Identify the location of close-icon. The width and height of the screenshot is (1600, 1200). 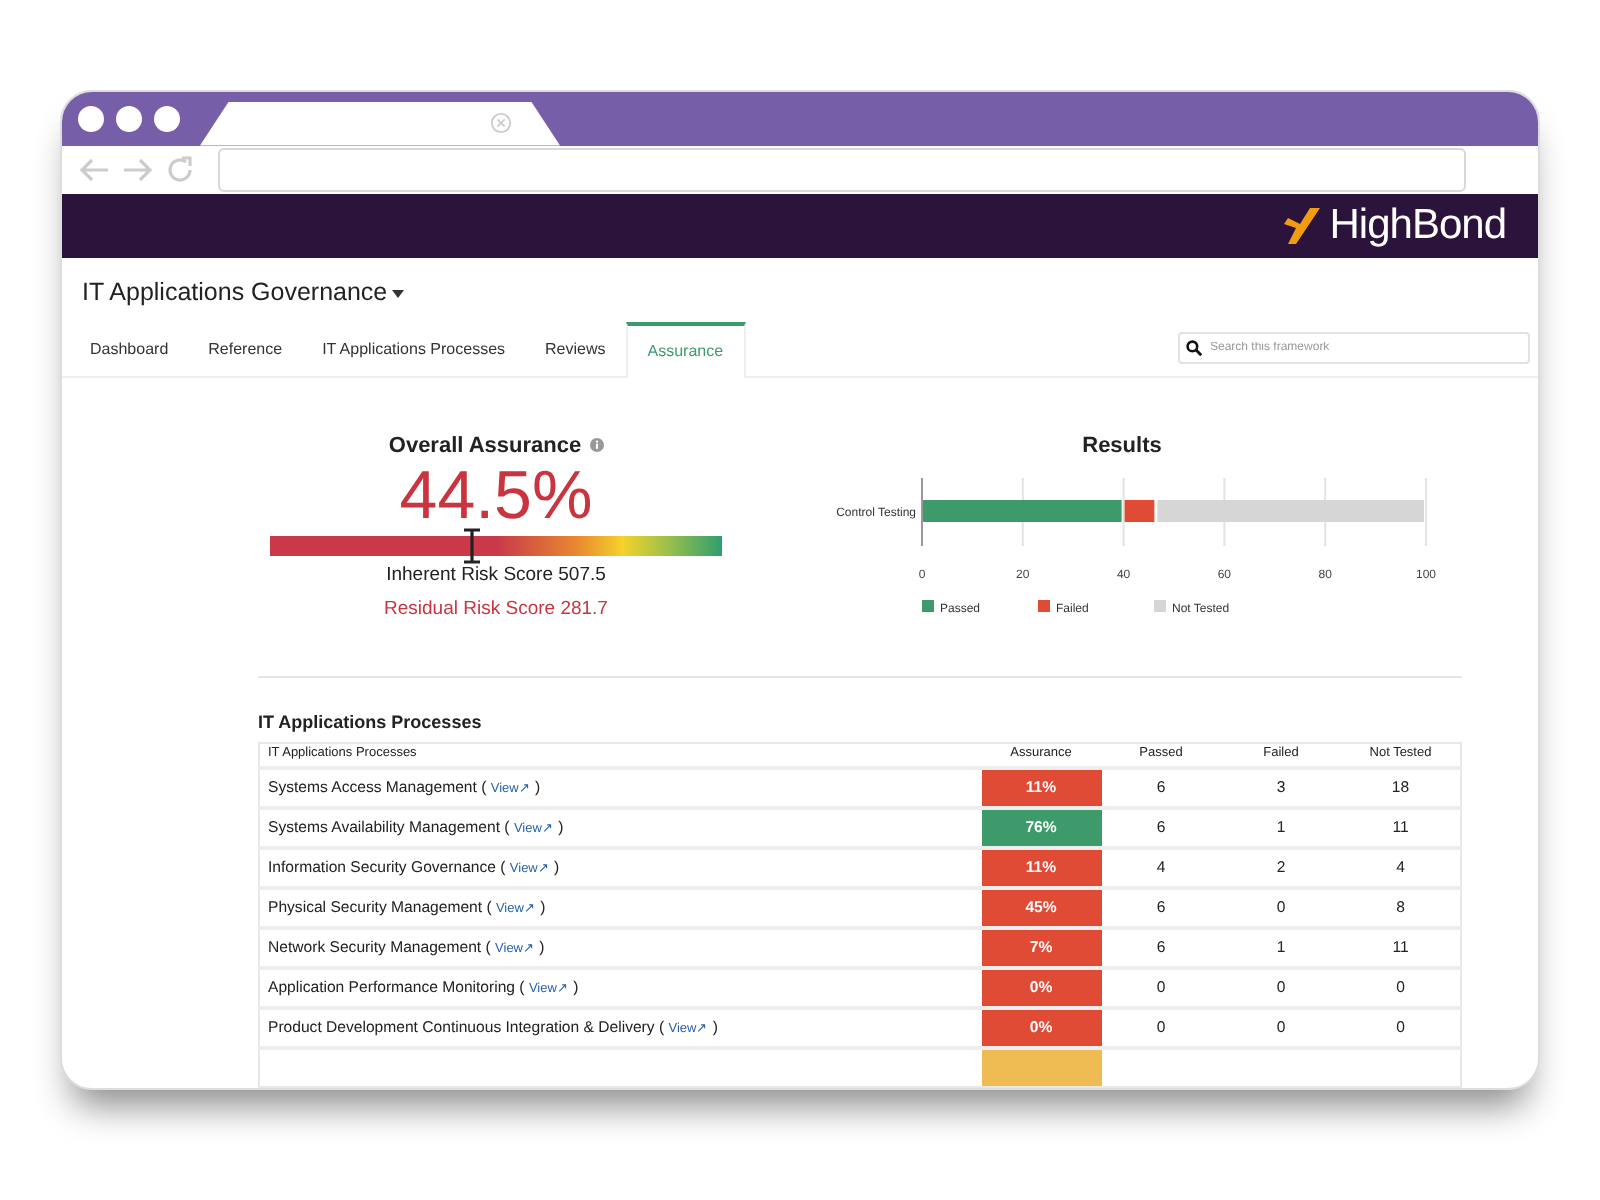
(501, 123).